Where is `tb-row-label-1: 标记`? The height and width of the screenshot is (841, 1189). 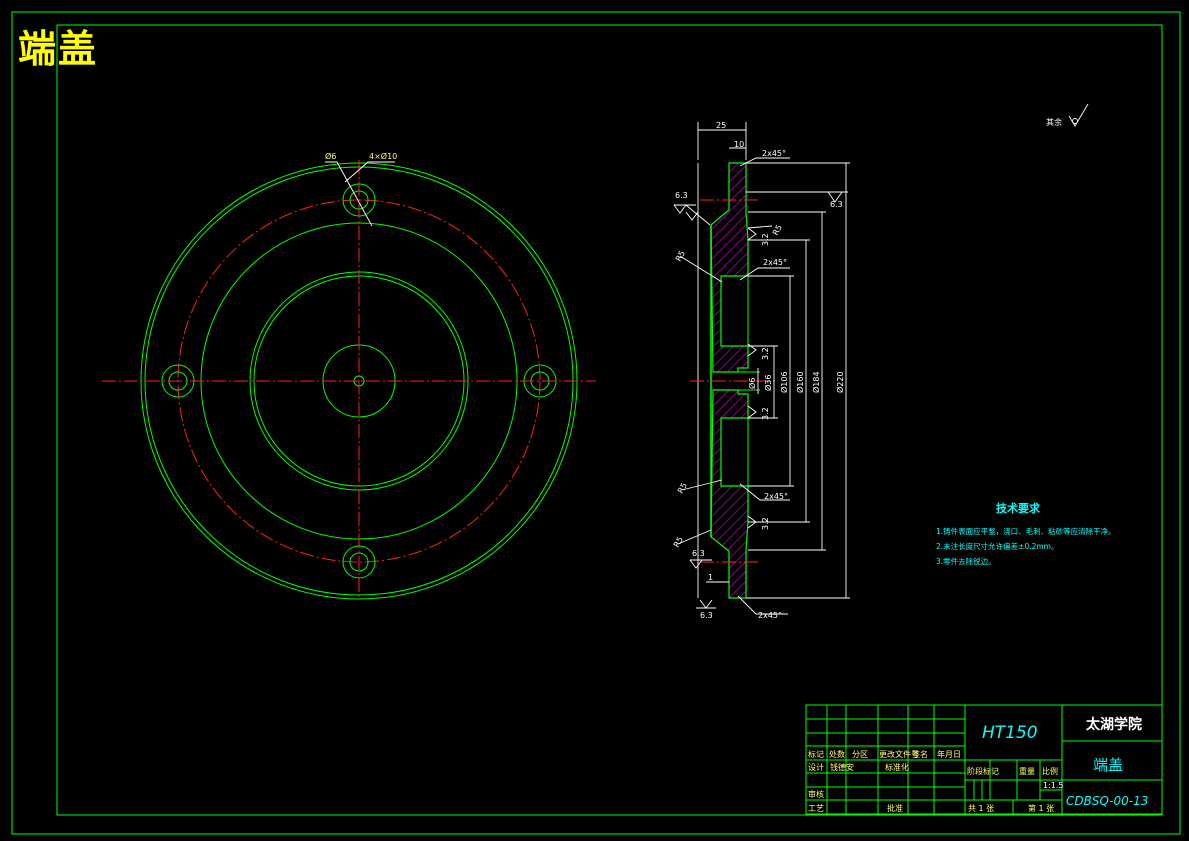 tb-row-label-1: 标记 is located at coordinates (816, 754).